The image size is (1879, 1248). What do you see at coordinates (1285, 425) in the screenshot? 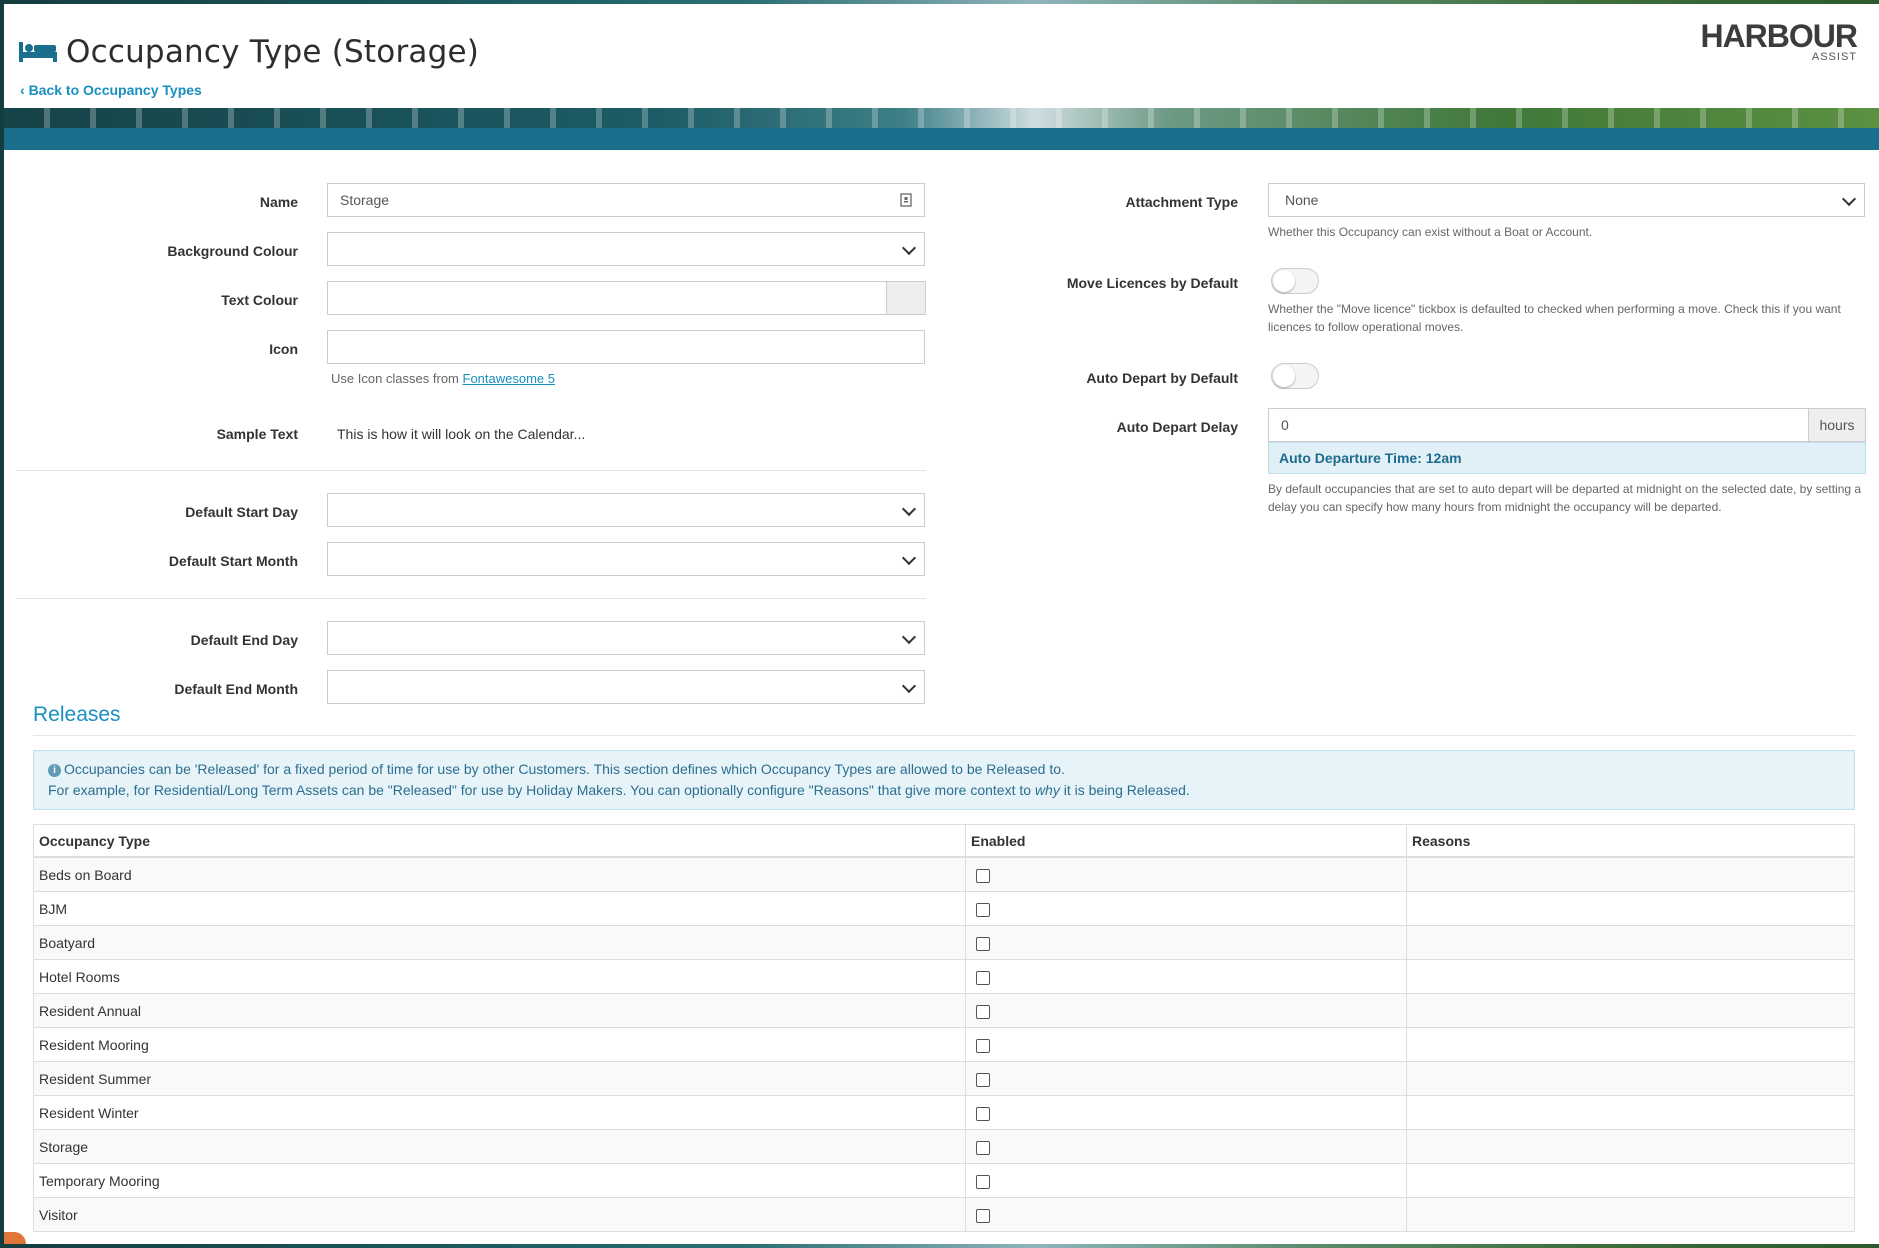
I see `auto-depart-delay-value: 0` at bounding box center [1285, 425].